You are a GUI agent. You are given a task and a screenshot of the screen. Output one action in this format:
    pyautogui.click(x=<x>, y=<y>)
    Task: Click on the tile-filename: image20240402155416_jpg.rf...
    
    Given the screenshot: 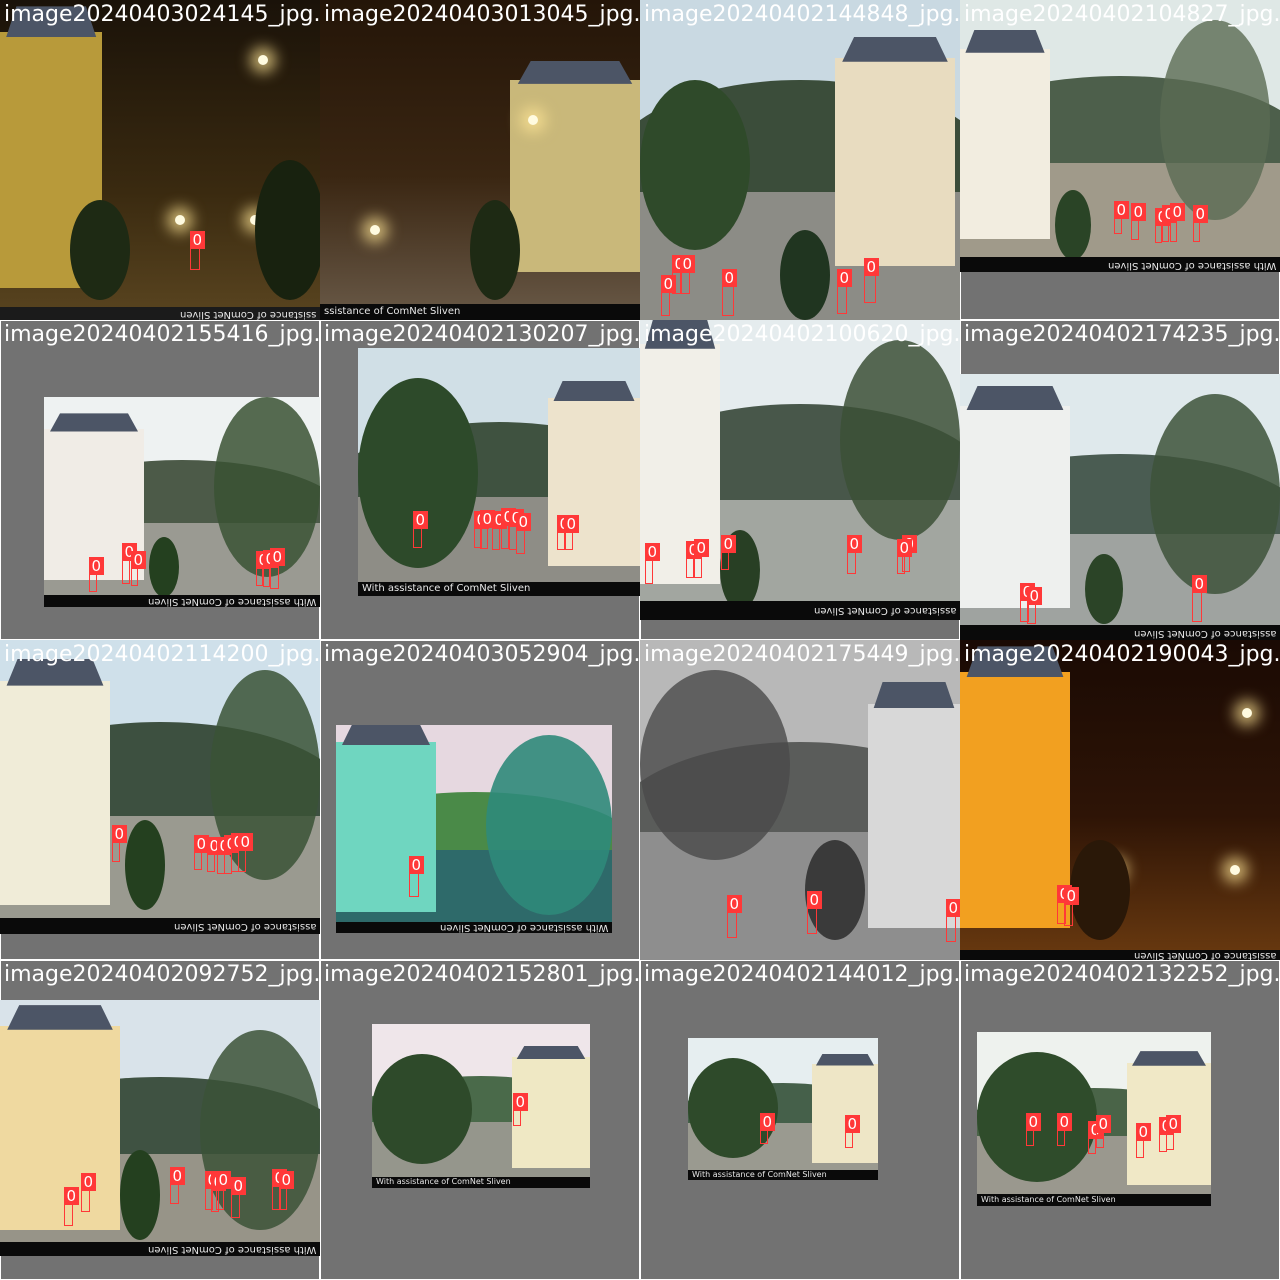 What is the action you would take?
    pyautogui.click(x=162, y=334)
    